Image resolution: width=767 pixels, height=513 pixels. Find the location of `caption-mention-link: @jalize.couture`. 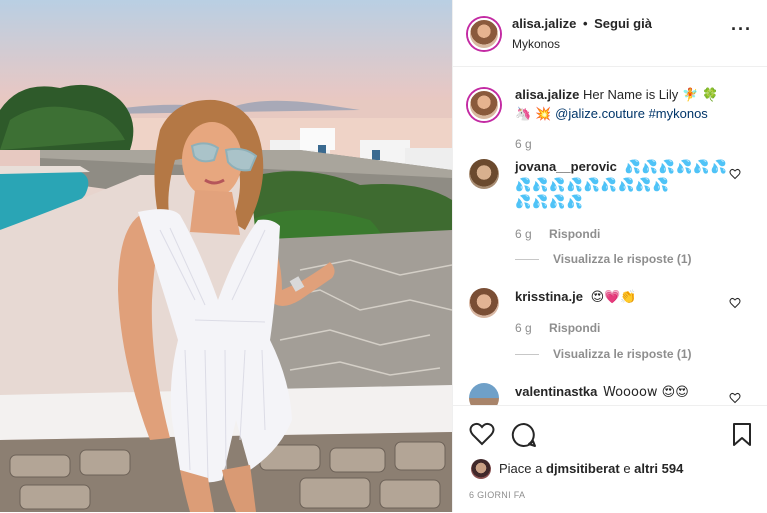

caption-mention-link: @jalize.couture is located at coordinates (600, 113).